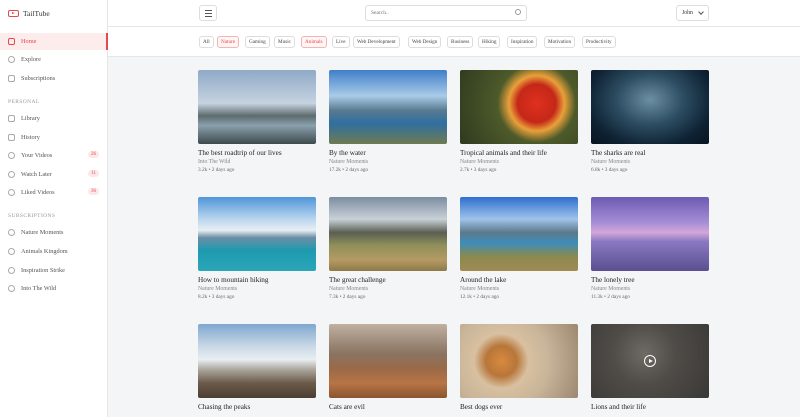 Image resolution: width=800 pixels, height=417 pixels. What do you see at coordinates (257, 153) in the screenshot?
I see `video-title: The best roadtrip of our lives` at bounding box center [257, 153].